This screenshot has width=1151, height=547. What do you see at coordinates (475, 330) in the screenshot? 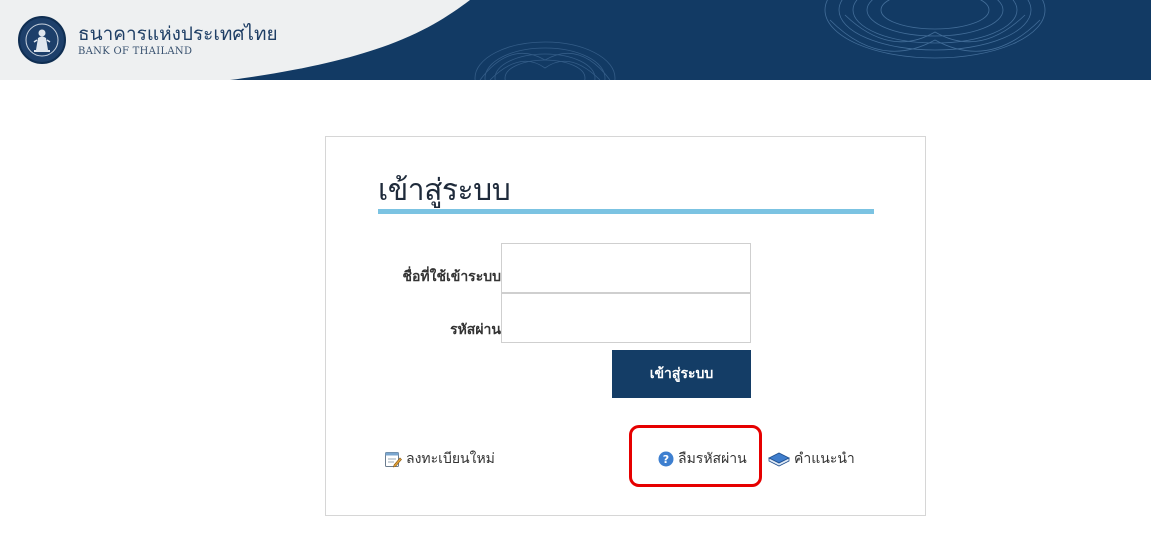
I see `password-label: รหัสผ่าน` at bounding box center [475, 330].